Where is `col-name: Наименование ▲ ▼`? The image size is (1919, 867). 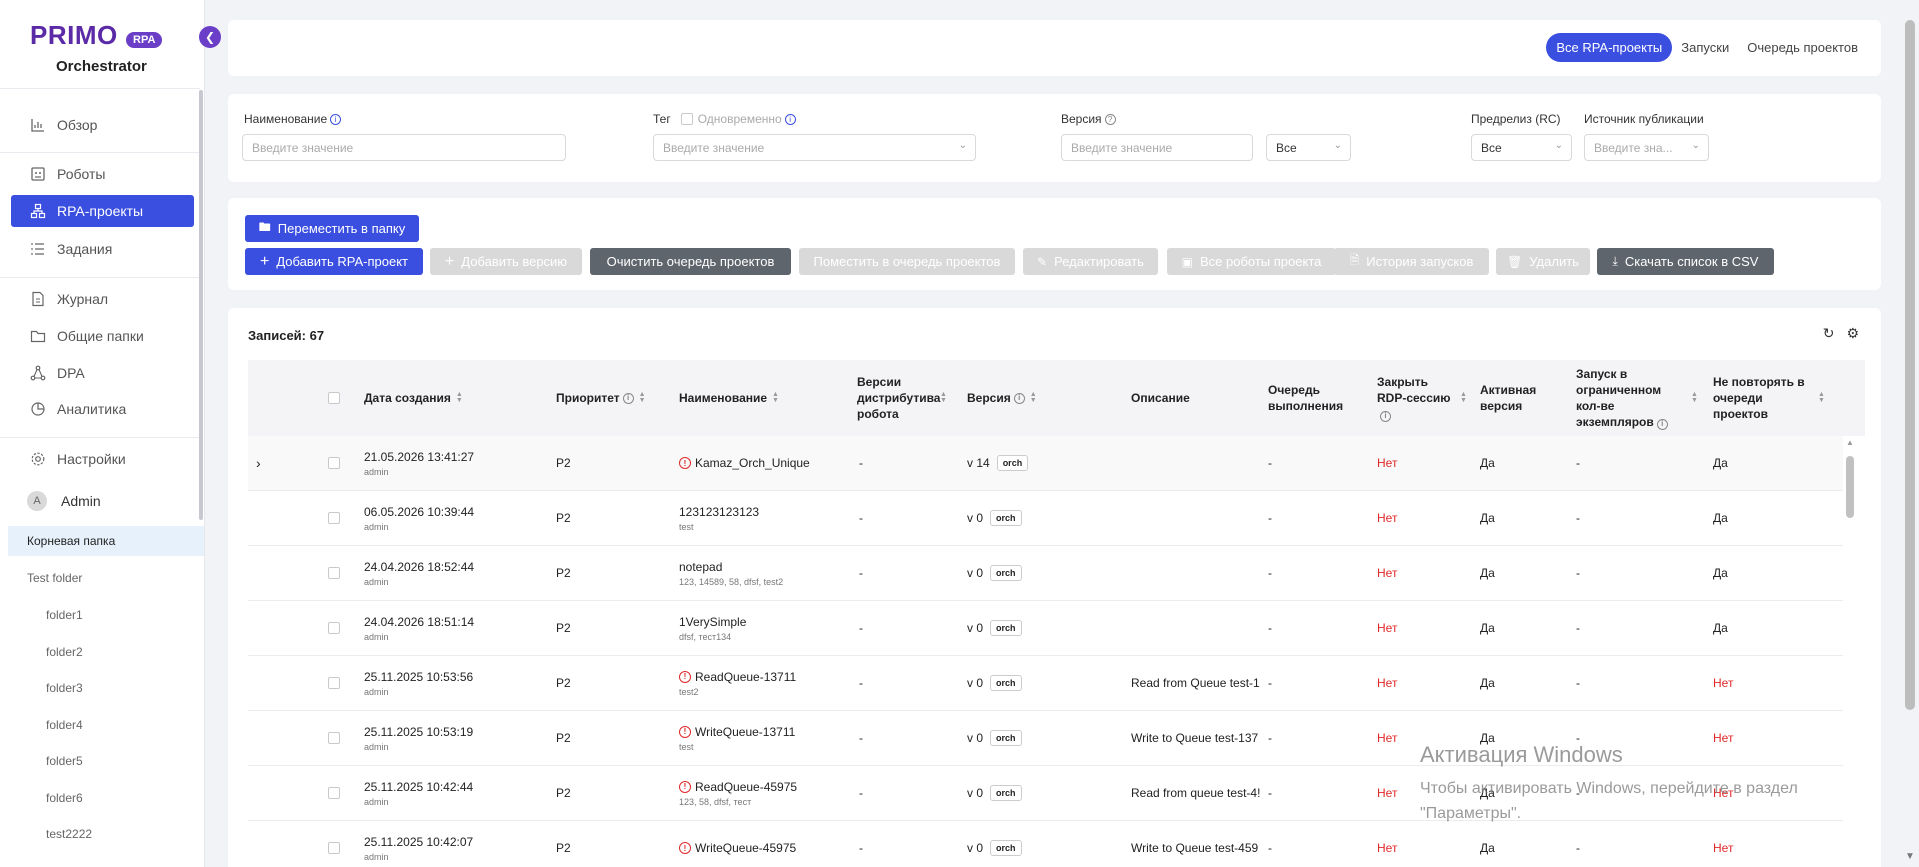 col-name: Наименование ▲ ▼ is located at coordinates (729, 398).